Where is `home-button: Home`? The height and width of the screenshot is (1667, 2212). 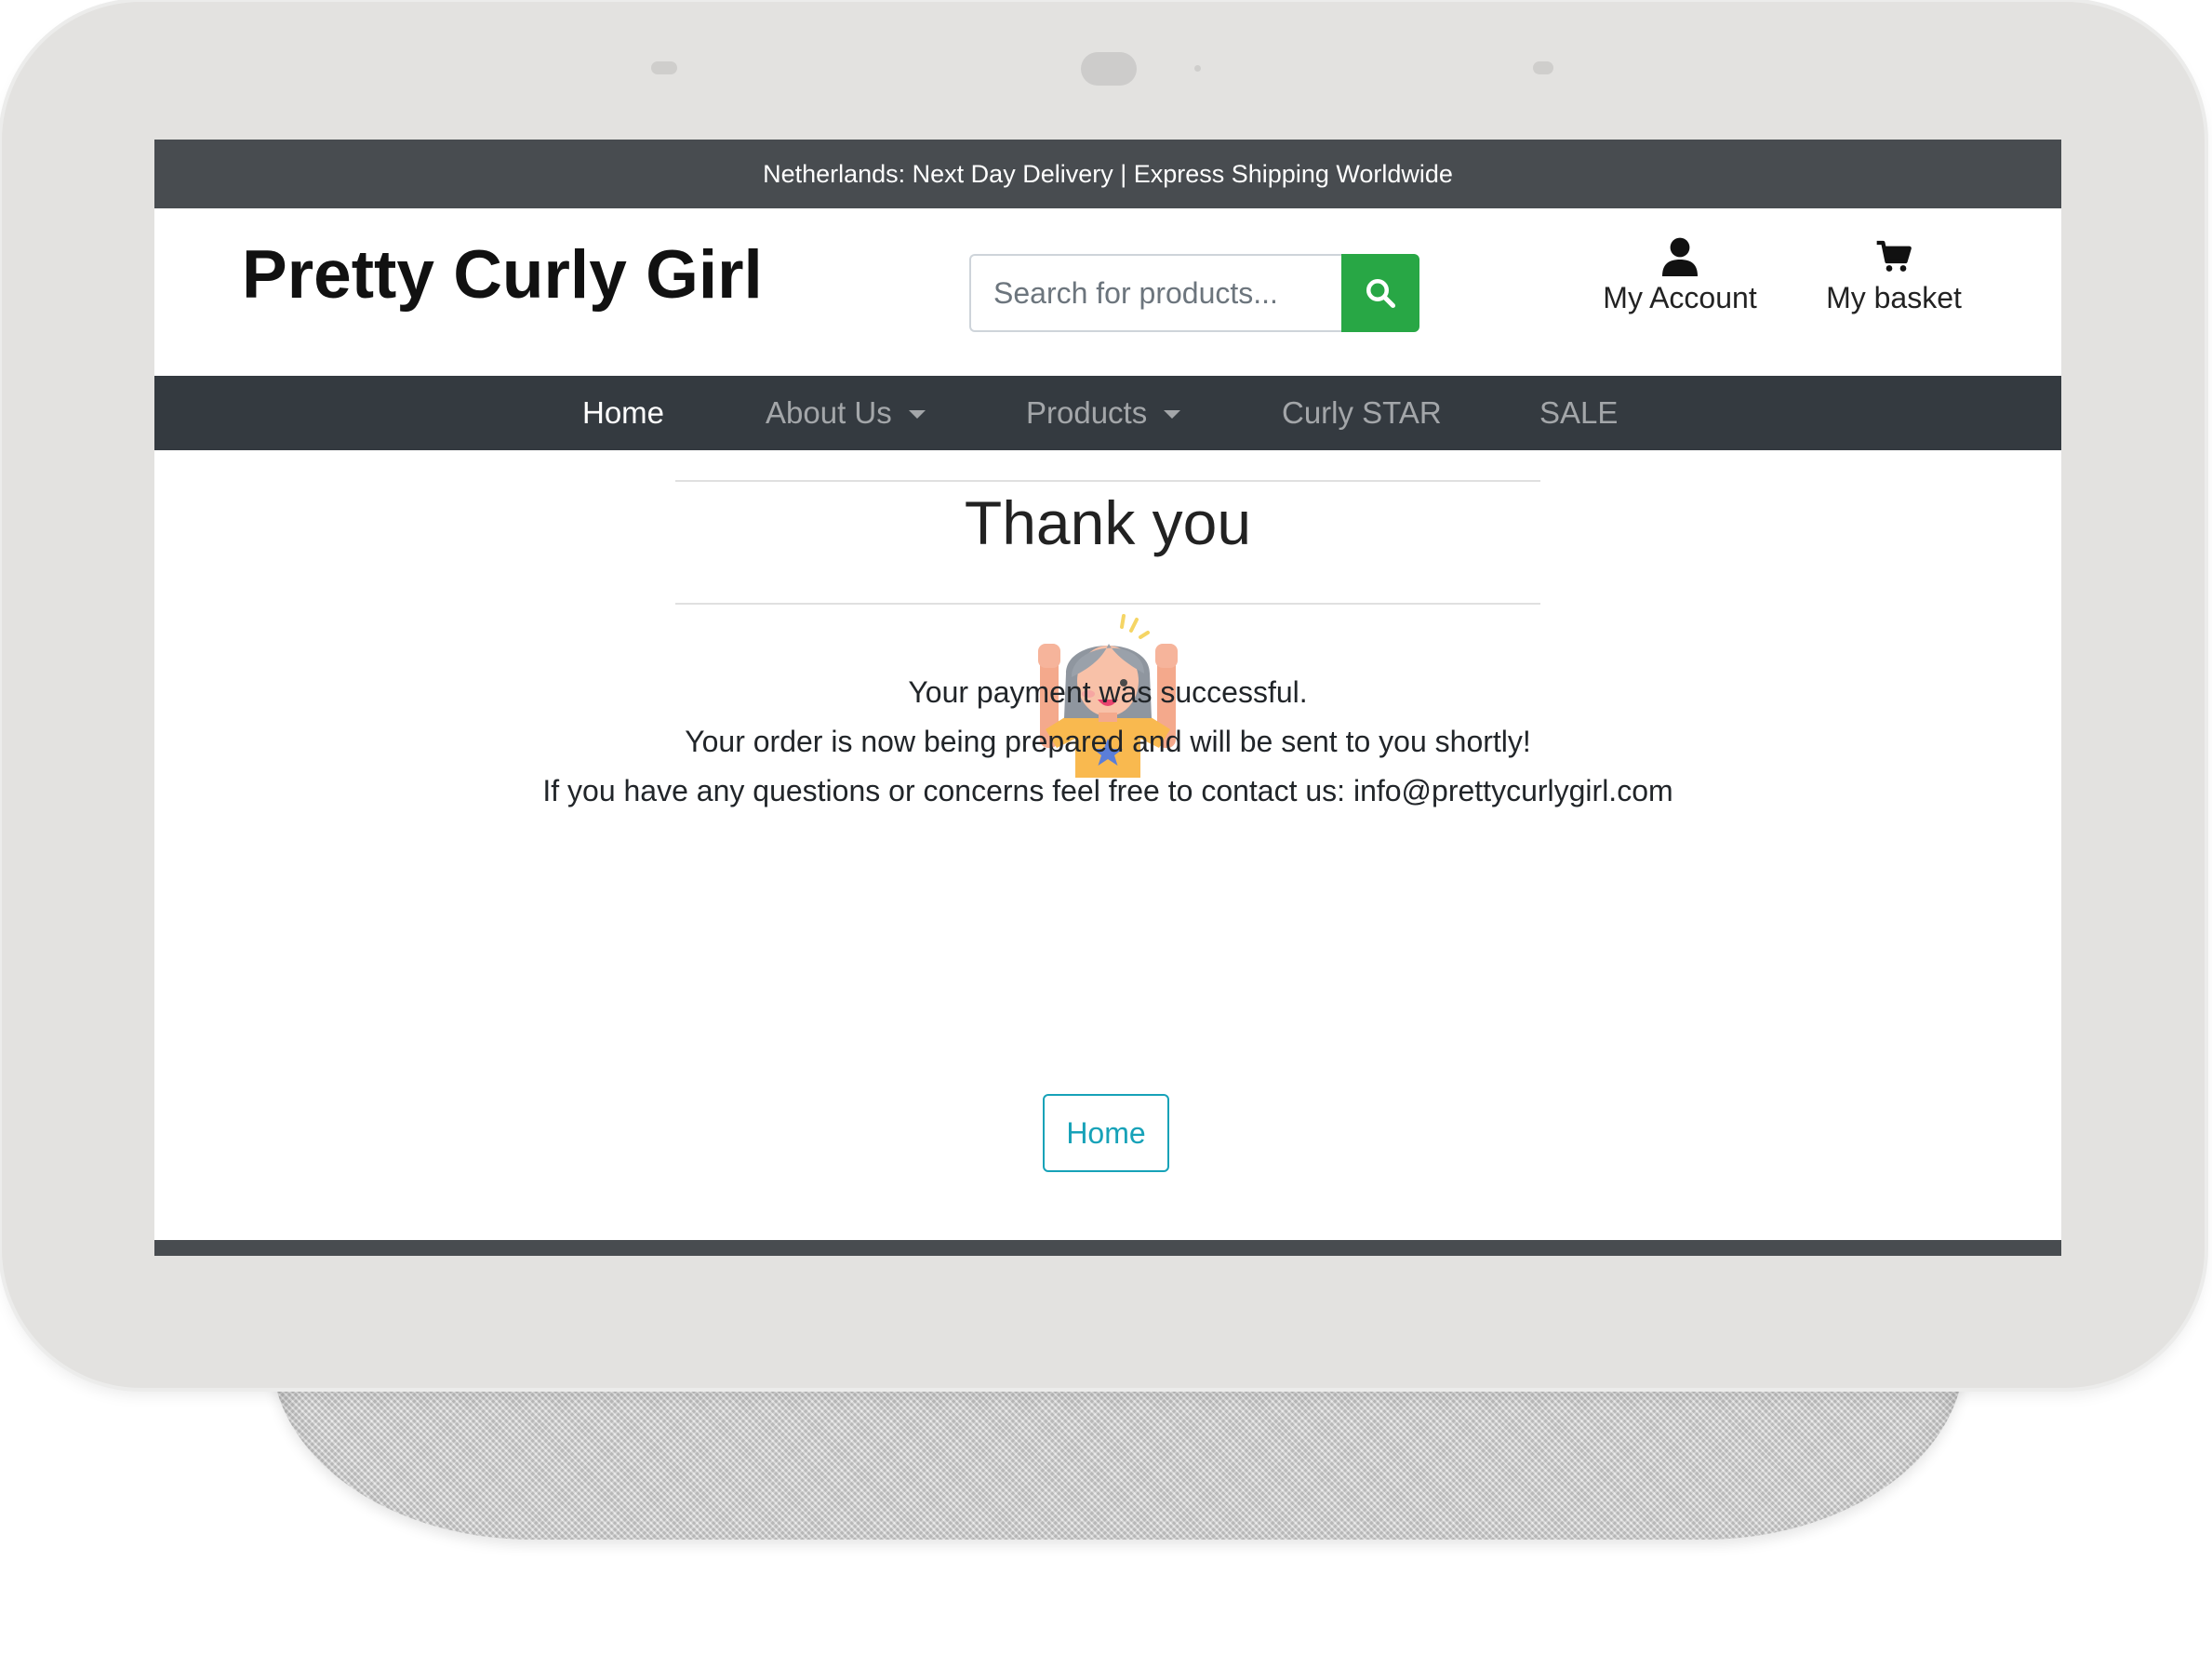 home-button: Home is located at coordinates (1106, 1133).